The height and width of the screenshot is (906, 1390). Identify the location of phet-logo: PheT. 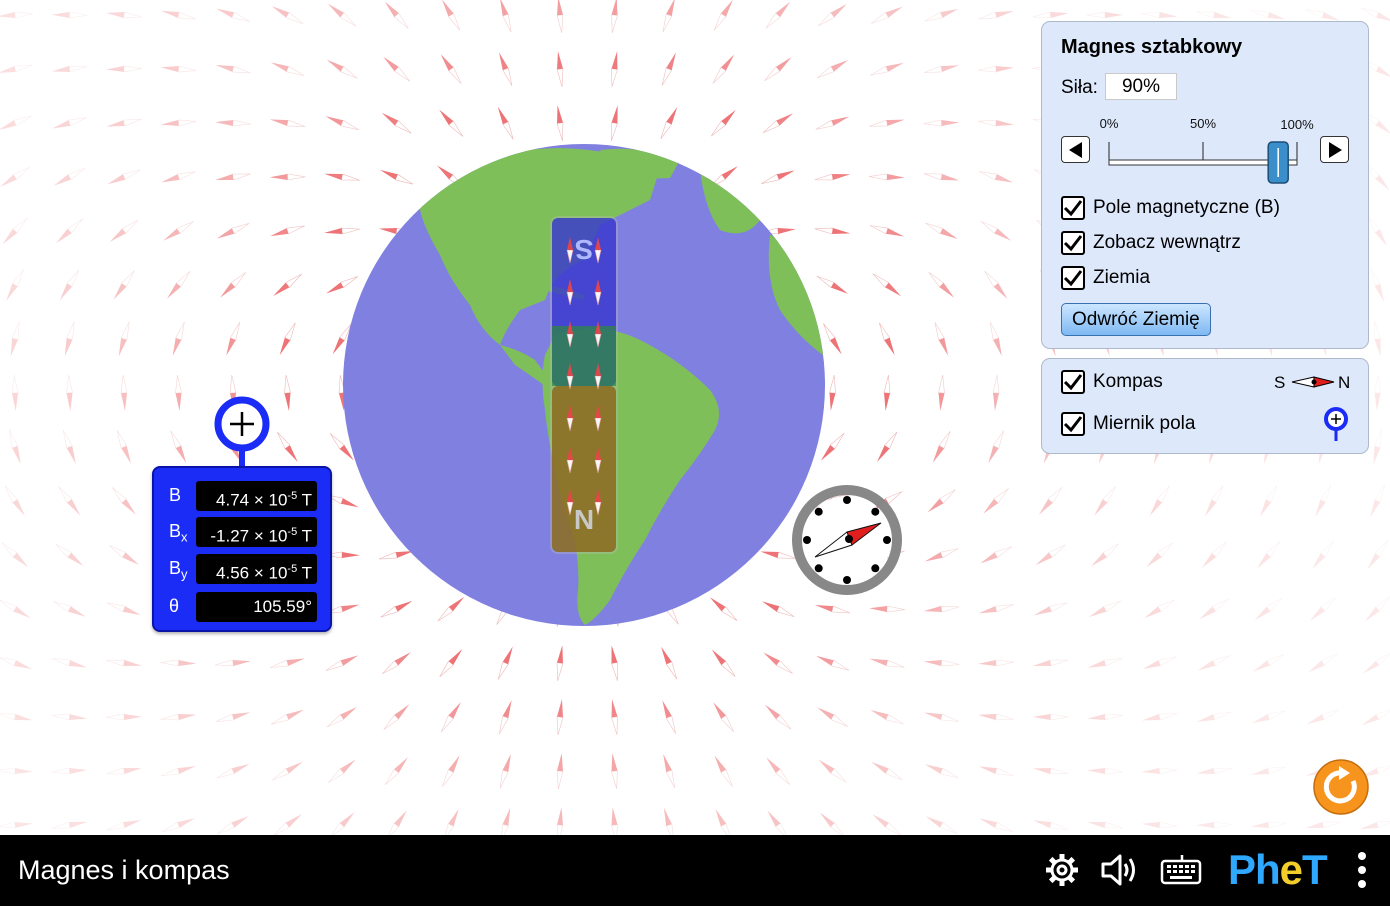
(1278, 870).